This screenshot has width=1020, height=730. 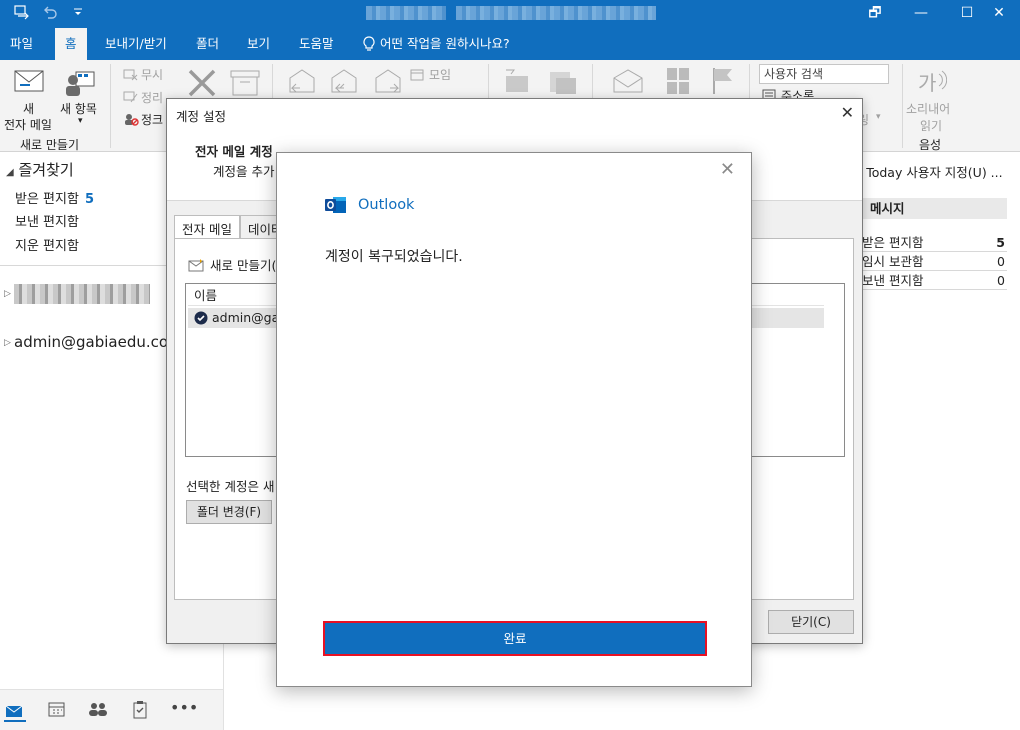 I want to click on customize-icon, so click(x=78, y=14).